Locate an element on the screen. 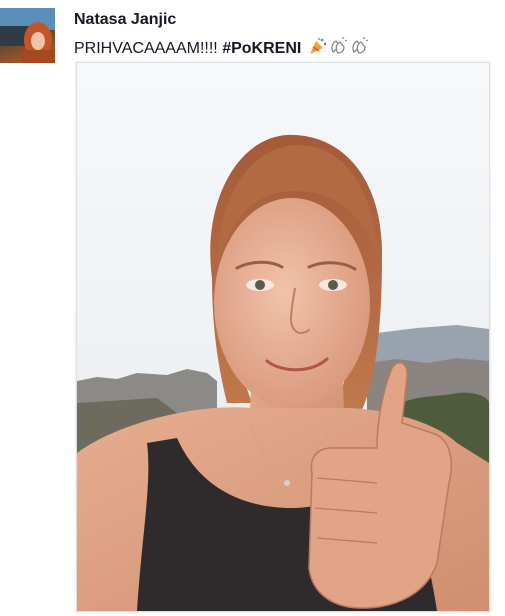 The height and width of the screenshot is (616, 505). author-avatar is located at coordinates (27, 35).